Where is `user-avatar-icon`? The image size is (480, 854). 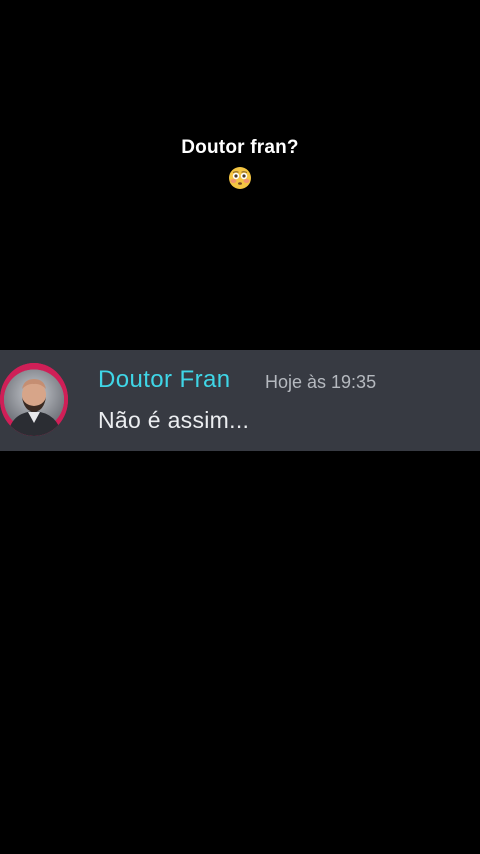 user-avatar-icon is located at coordinates (34, 399).